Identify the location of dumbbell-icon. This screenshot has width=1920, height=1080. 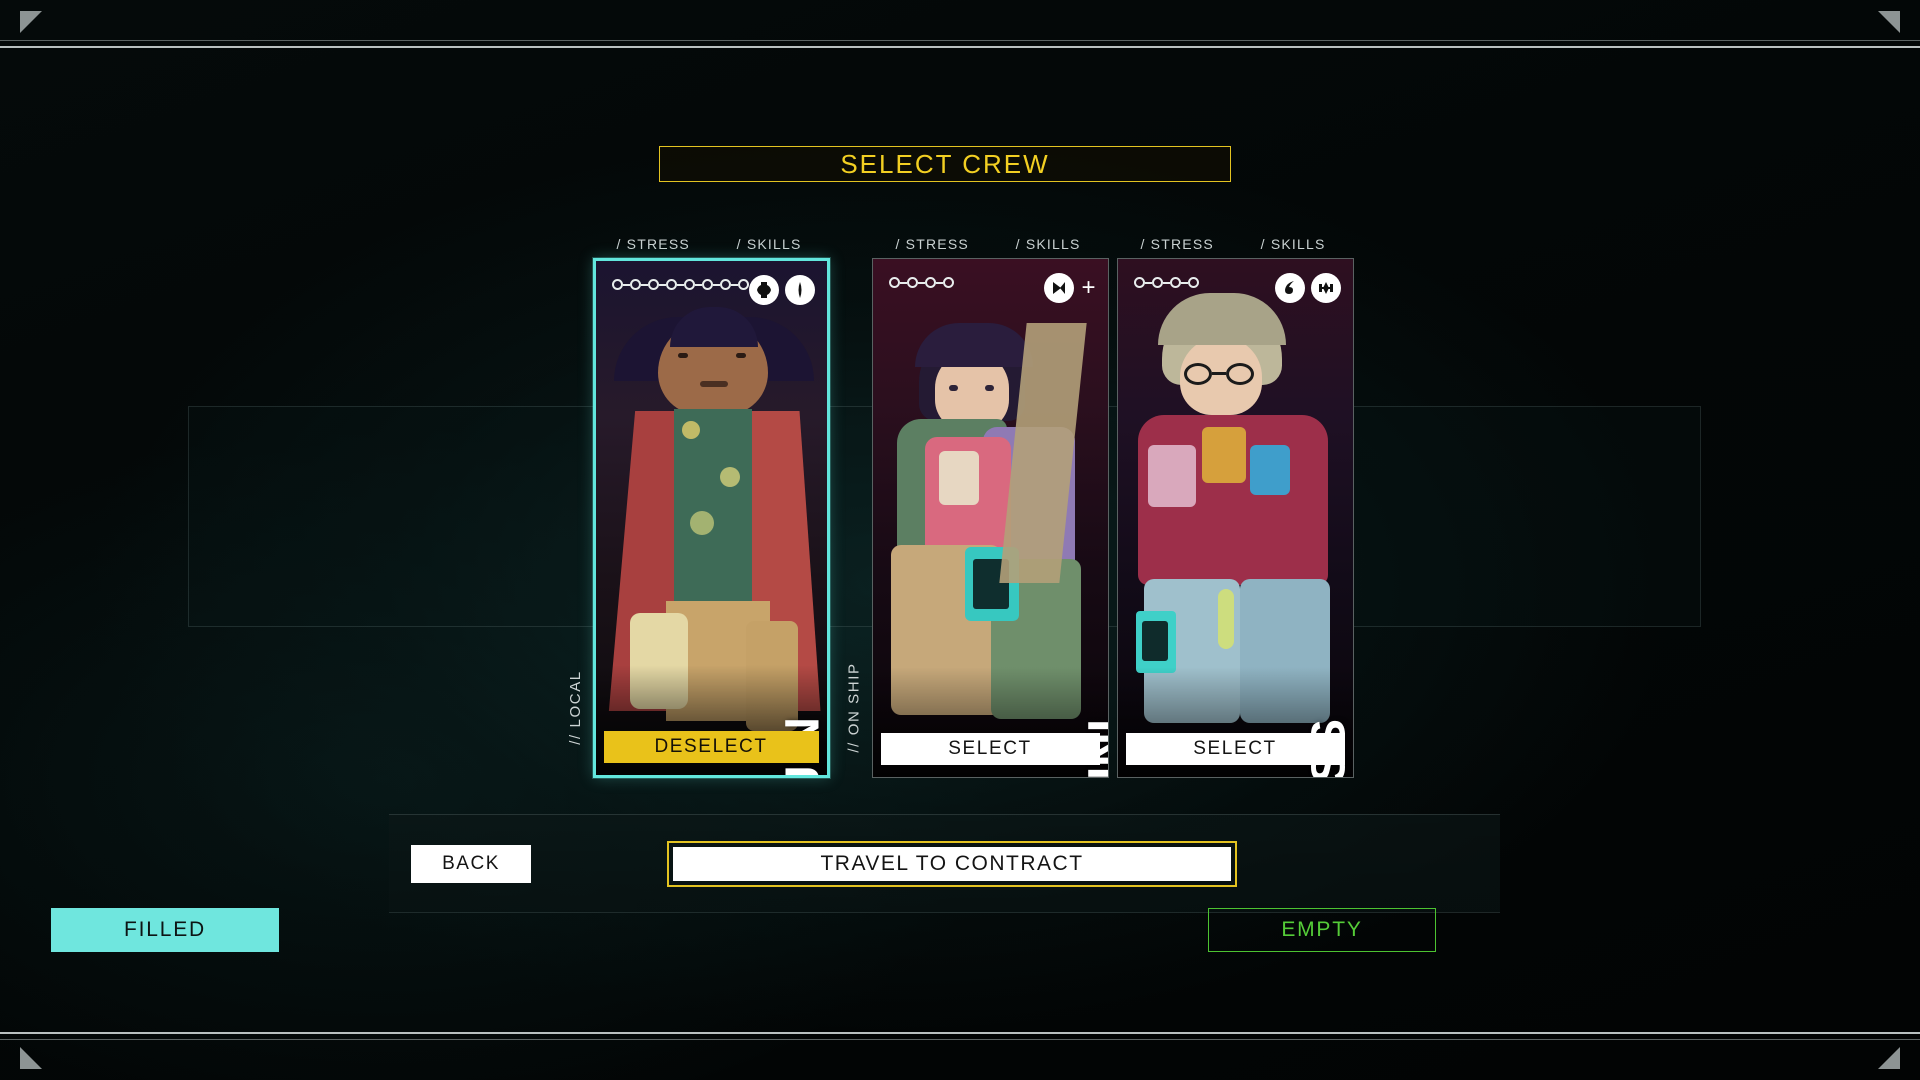
(1325, 288).